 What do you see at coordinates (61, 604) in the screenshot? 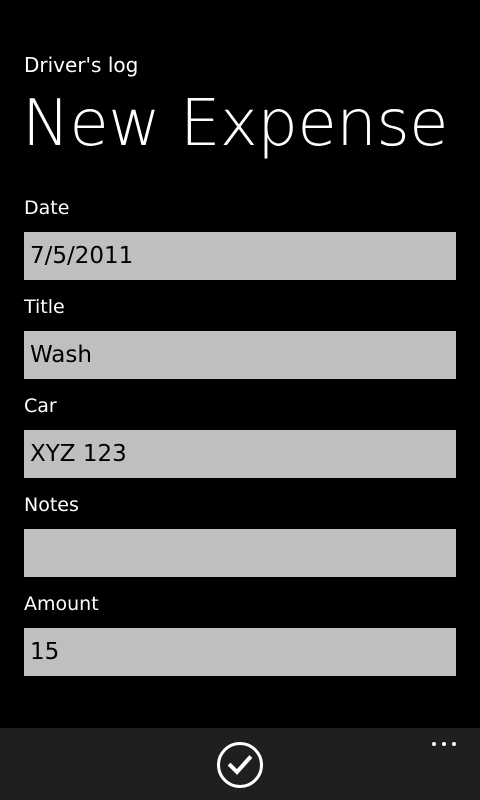
I see `amount-label: Amount` at bounding box center [61, 604].